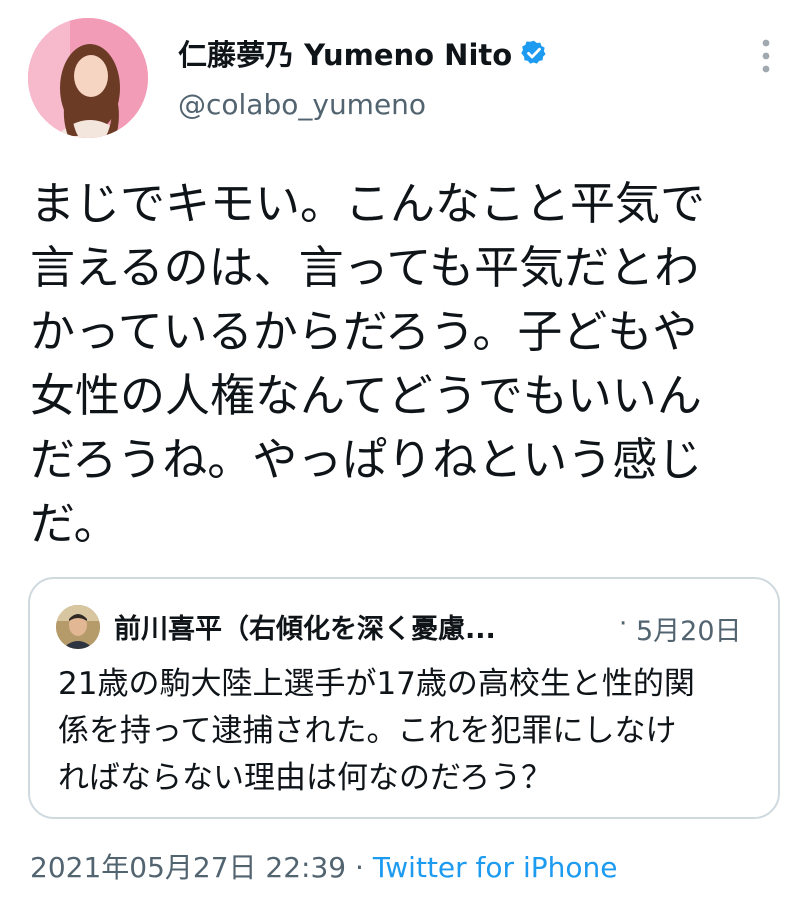 The width and height of the screenshot is (810, 905). What do you see at coordinates (495, 867) in the screenshot?
I see `tweet-source-link: Twitter for iPhone` at bounding box center [495, 867].